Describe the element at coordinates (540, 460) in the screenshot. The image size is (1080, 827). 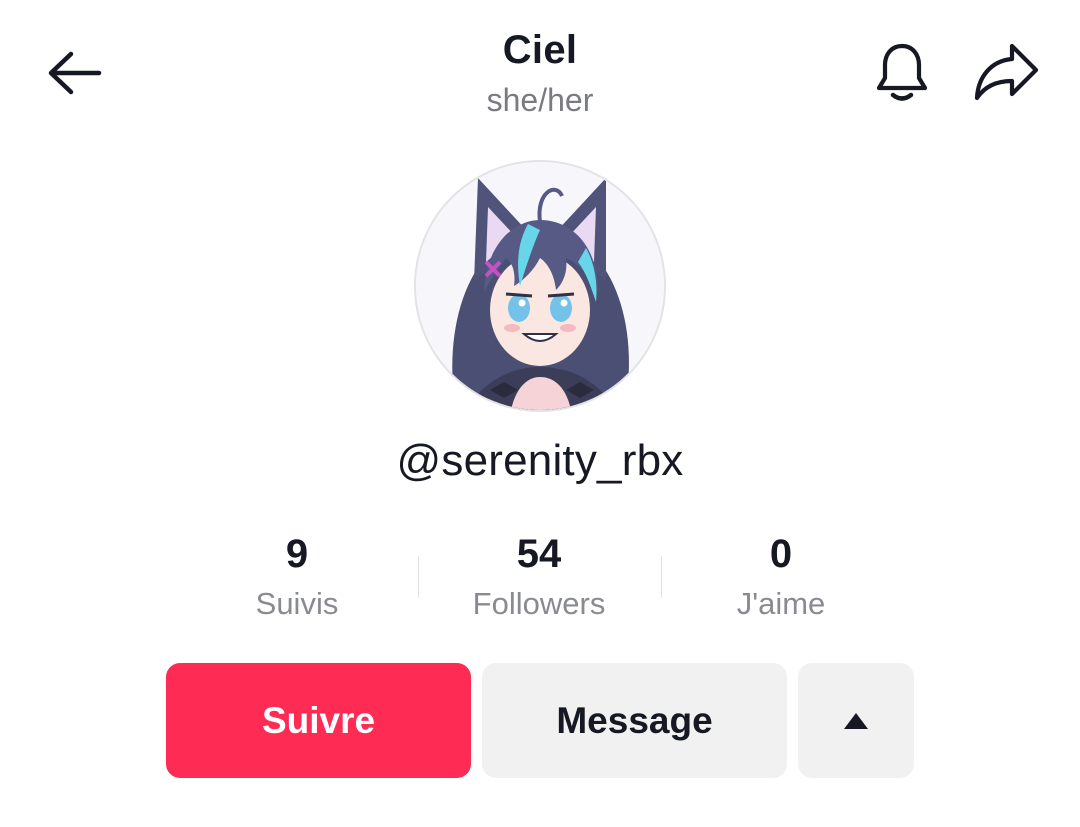
I see `username: @serenity_rbx` at that location.